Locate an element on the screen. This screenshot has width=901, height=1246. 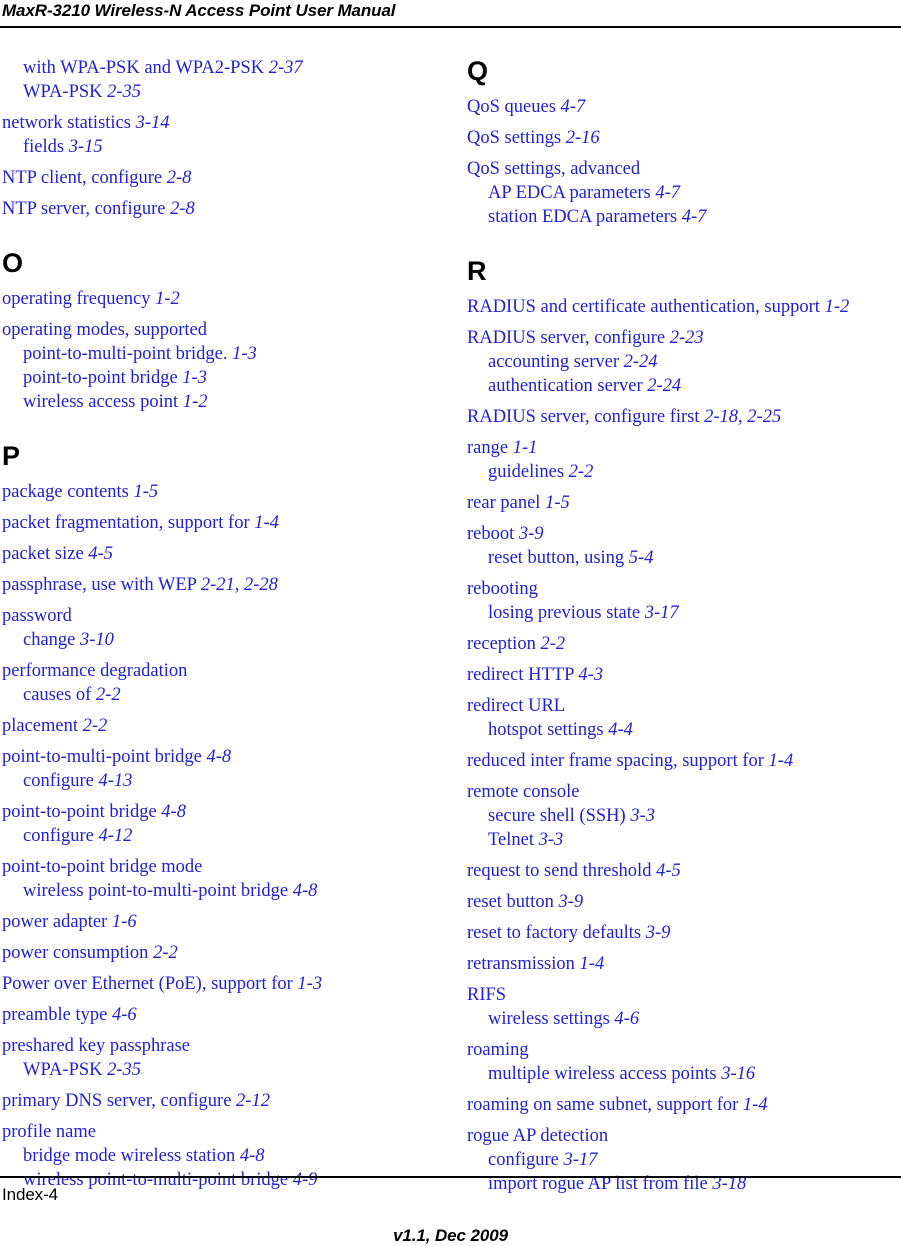
index-entry: roaming is located at coordinates (682, 1050).